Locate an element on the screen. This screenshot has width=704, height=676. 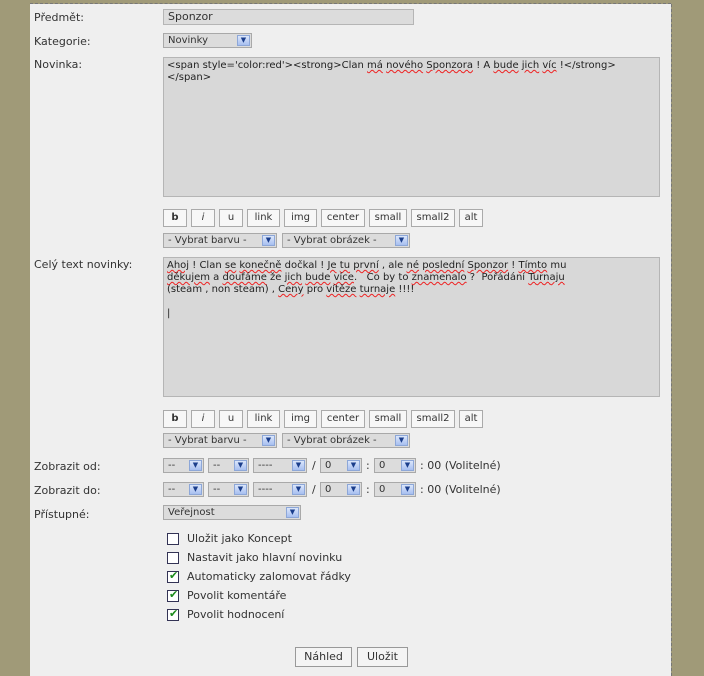
from-hour-select: 0 ▼ is located at coordinates (341, 465).